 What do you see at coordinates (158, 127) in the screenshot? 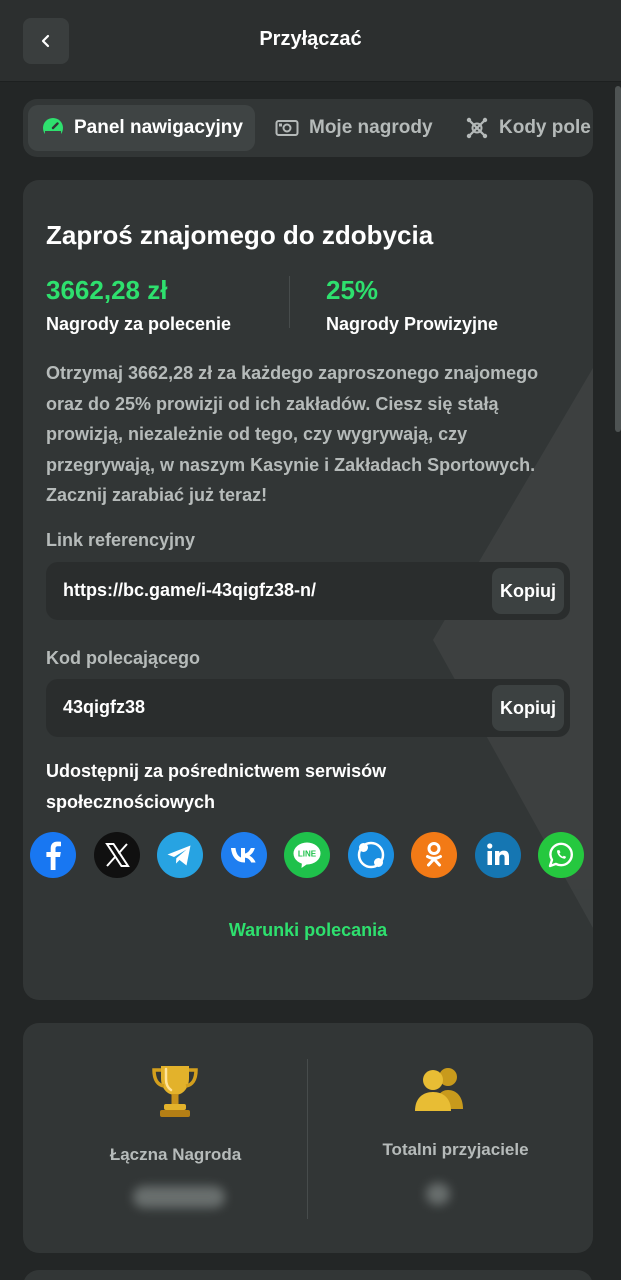
I see `tab-label: Panel nawigacyjny` at bounding box center [158, 127].